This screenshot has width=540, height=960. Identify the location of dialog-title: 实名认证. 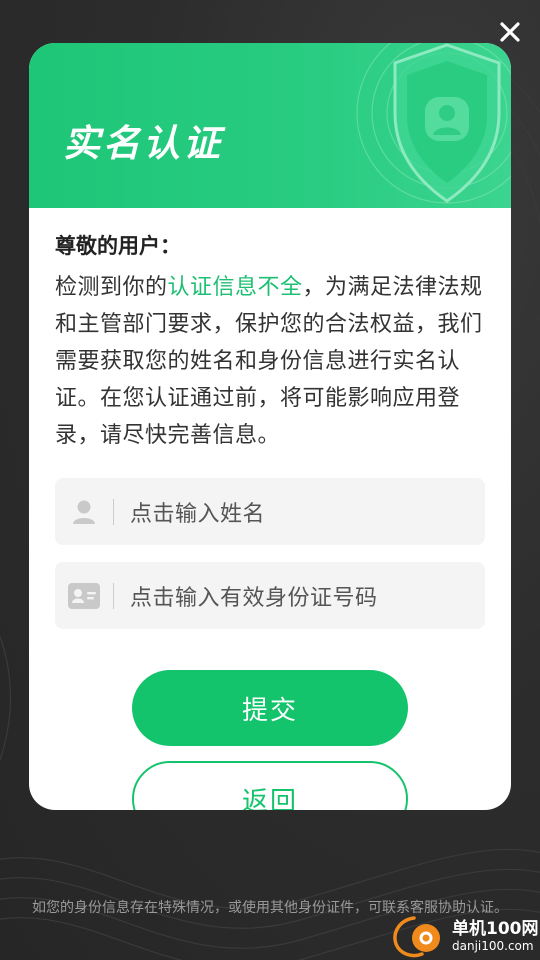
(143, 143).